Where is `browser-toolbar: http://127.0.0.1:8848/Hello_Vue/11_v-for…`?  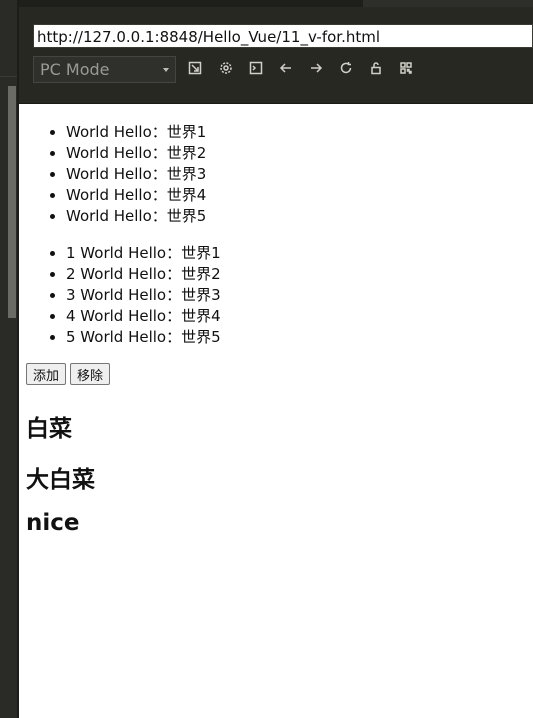 browser-toolbar: http://127.0.0.1:8848/Hello_Vue/11_v-for… is located at coordinates (276, 51).